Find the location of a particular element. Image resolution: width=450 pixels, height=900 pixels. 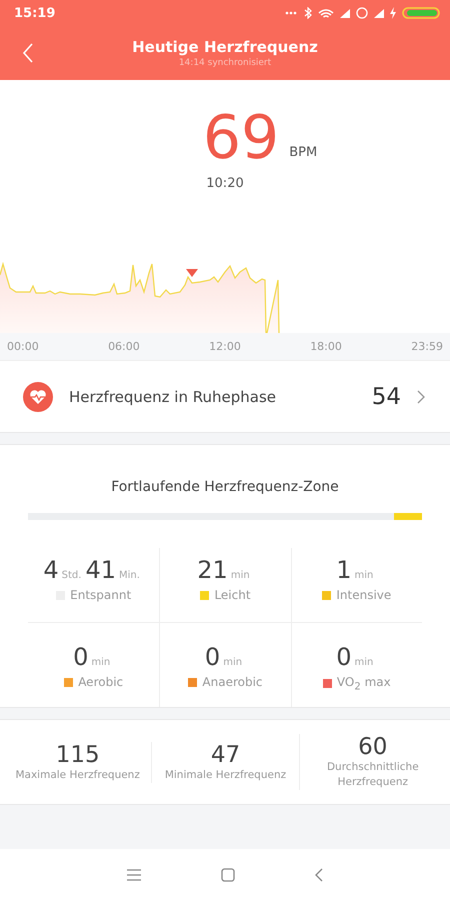

zone-duration: 21 is located at coordinates (212, 570).